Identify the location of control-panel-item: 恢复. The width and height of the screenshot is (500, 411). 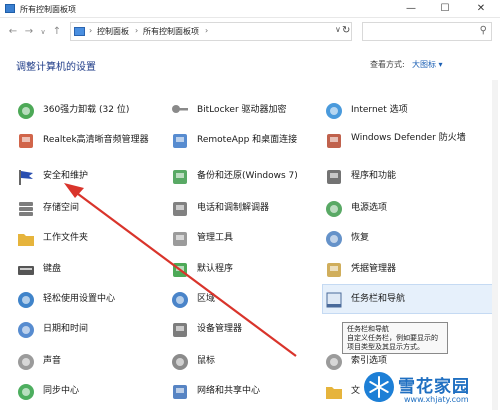
(346, 242).